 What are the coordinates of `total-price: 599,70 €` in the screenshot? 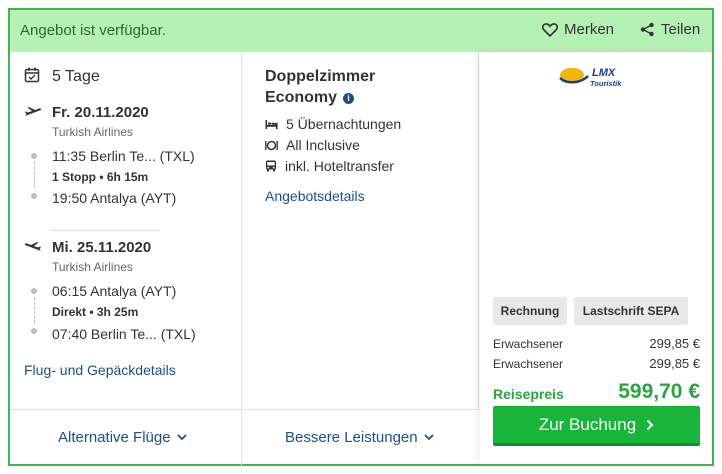 It's located at (659, 391).